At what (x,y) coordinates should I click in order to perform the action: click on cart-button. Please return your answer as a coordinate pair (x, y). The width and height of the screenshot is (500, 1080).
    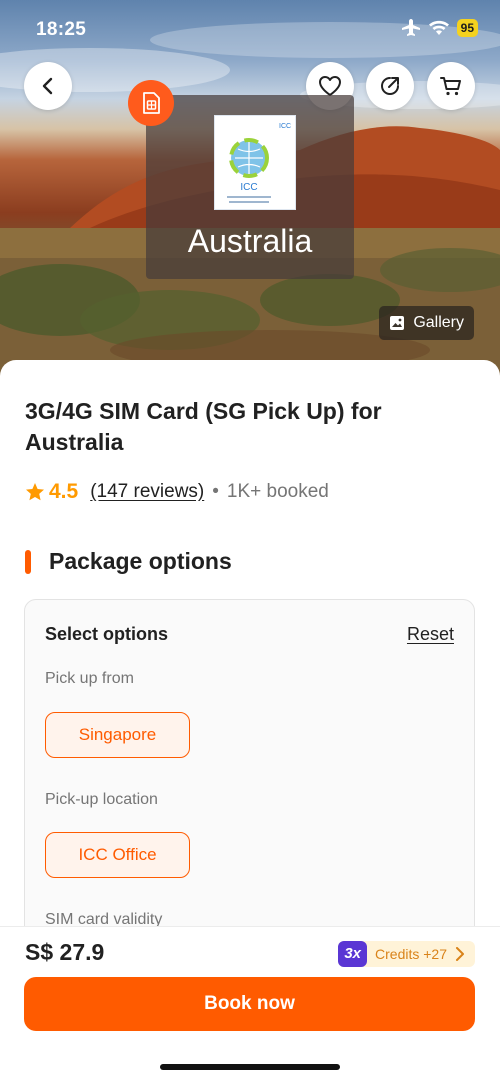
    Looking at the image, I should click on (451, 86).